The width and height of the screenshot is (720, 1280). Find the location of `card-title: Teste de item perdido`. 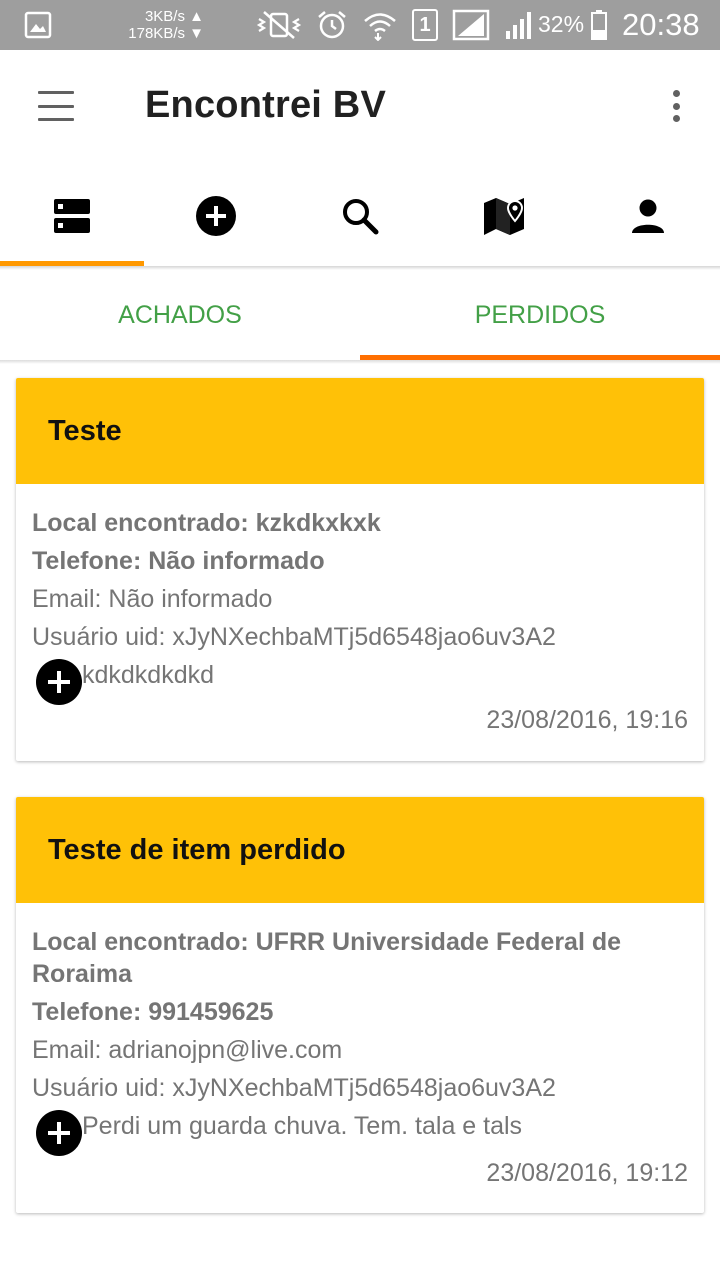

card-title: Teste de item perdido is located at coordinates (197, 849).